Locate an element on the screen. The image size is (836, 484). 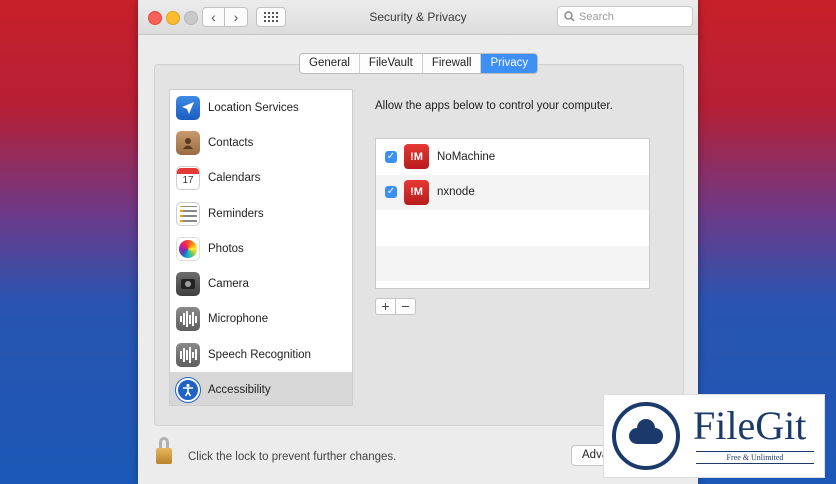
sidebar-item-speech-recognition: Speech Recognition is located at coordinates (261, 354).